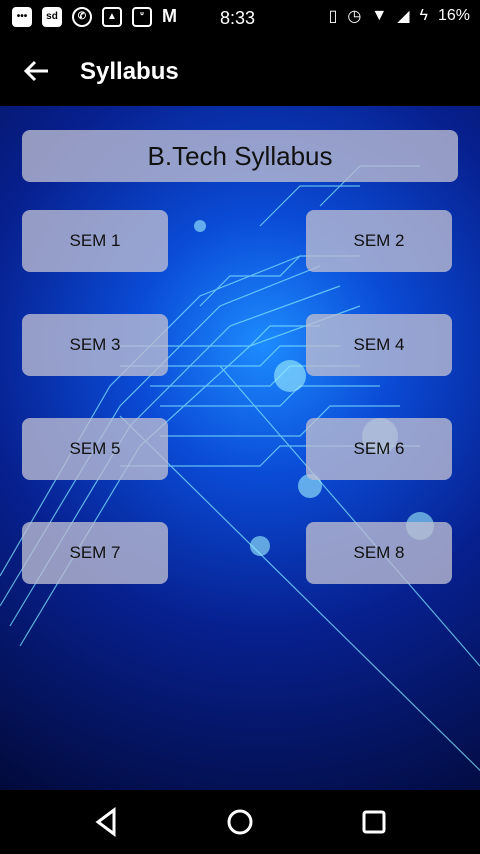  What do you see at coordinates (169, 16) in the screenshot?
I see `gmail-icon: M` at bounding box center [169, 16].